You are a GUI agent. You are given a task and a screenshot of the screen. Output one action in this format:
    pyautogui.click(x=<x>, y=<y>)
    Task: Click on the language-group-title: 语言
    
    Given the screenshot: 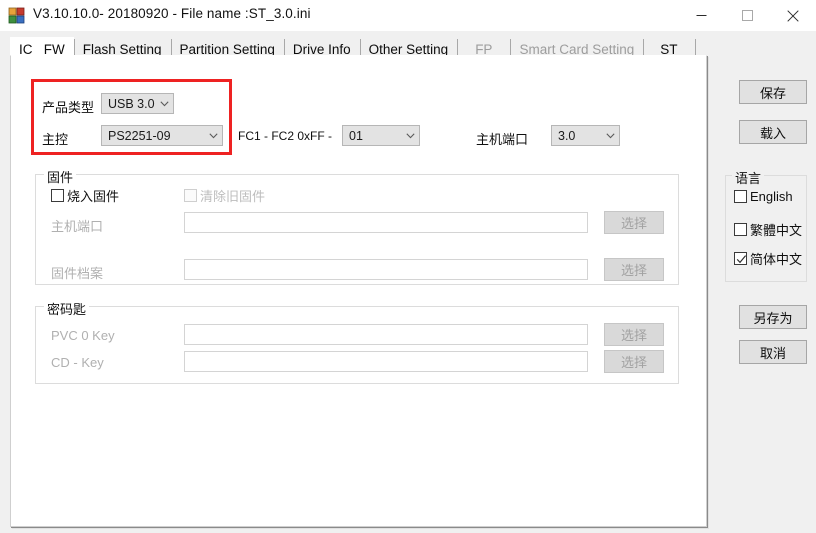 What is the action you would take?
    pyautogui.click(x=748, y=177)
    